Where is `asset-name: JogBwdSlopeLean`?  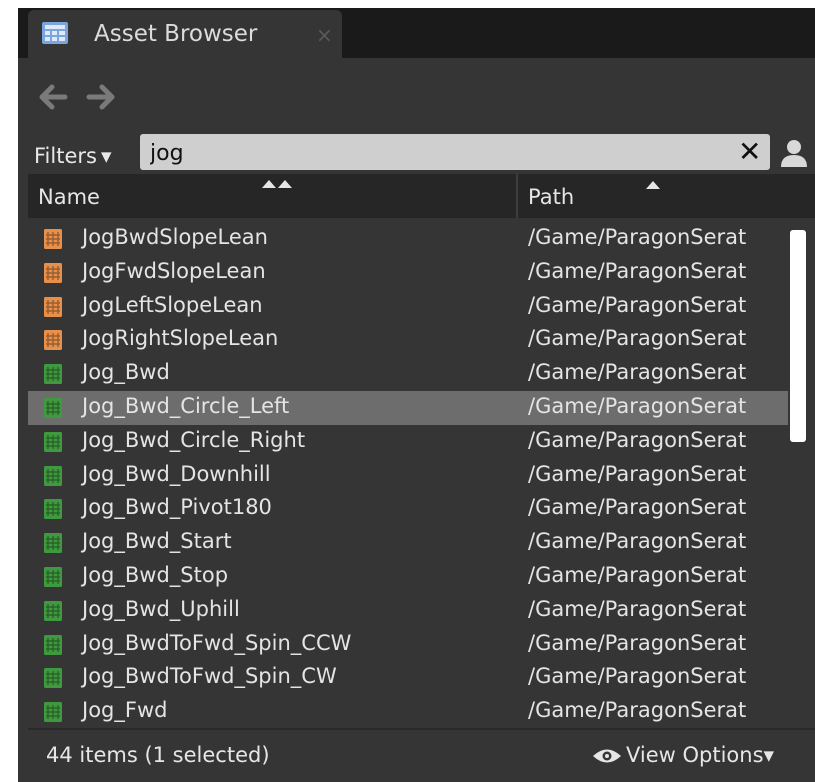 asset-name: JogBwdSlopeLean is located at coordinates (175, 237).